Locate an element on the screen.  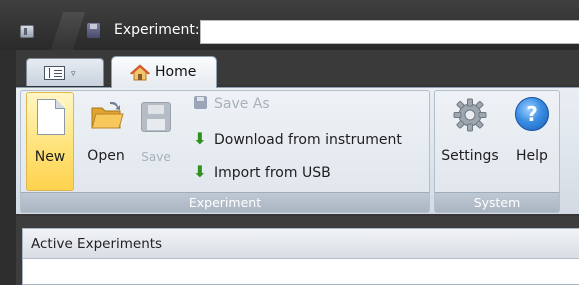
experiment-name-input is located at coordinates (389, 32).